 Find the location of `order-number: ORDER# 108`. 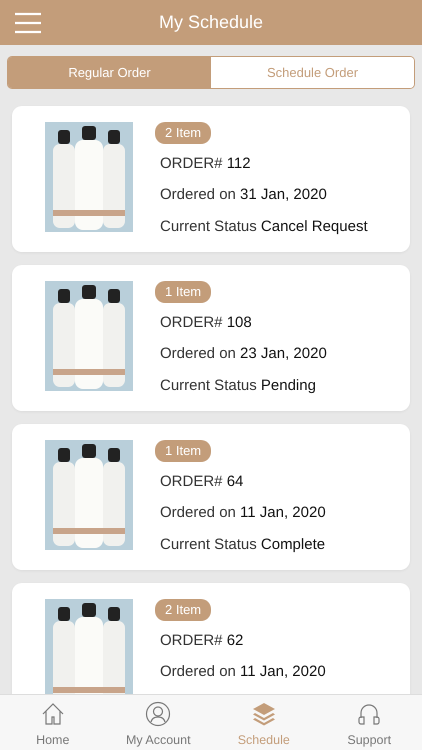

order-number: ORDER# 108 is located at coordinates (206, 322).